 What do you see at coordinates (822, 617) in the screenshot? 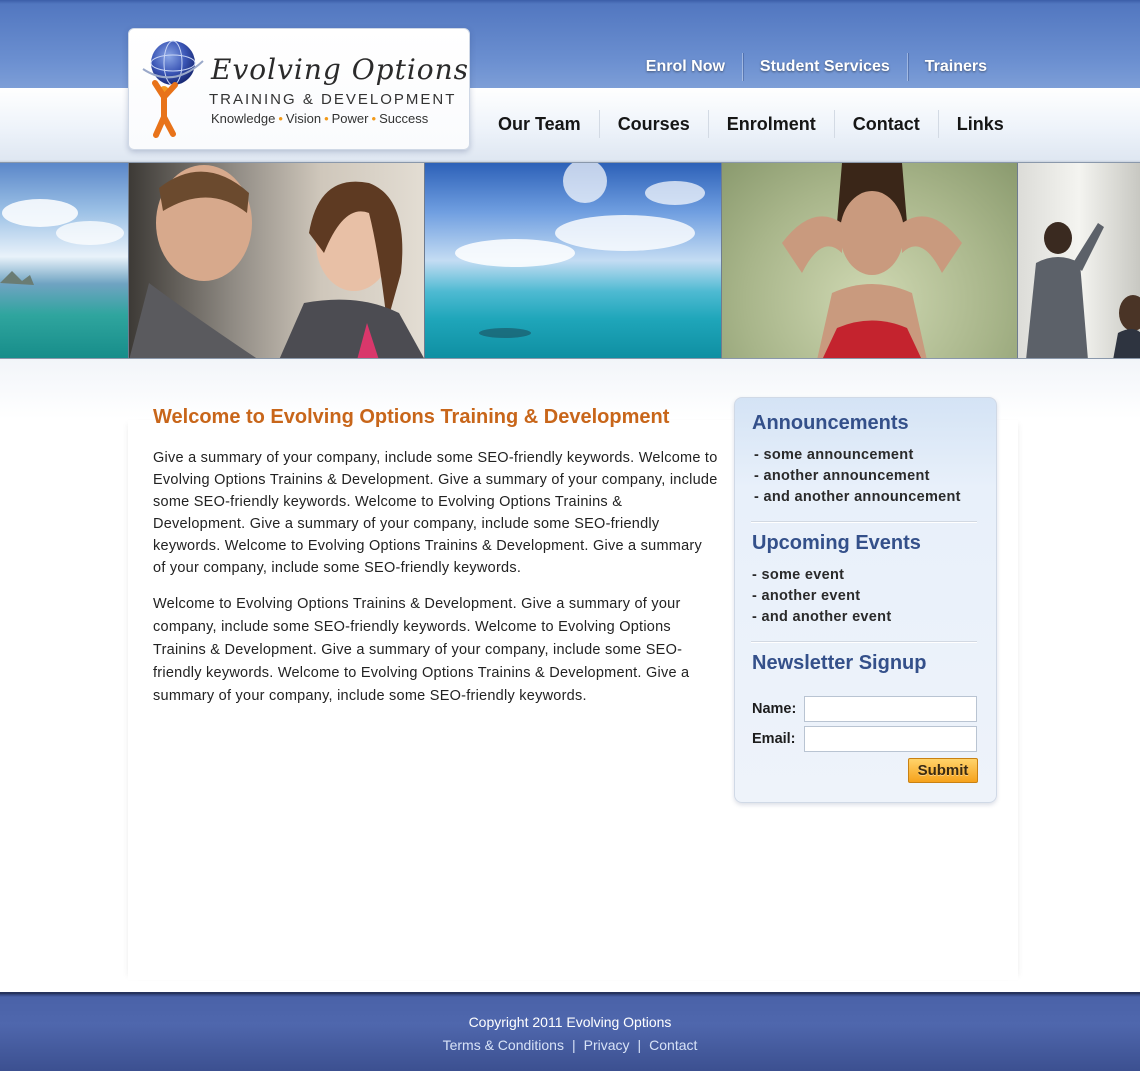
I see `event-item: - and another event` at bounding box center [822, 617].